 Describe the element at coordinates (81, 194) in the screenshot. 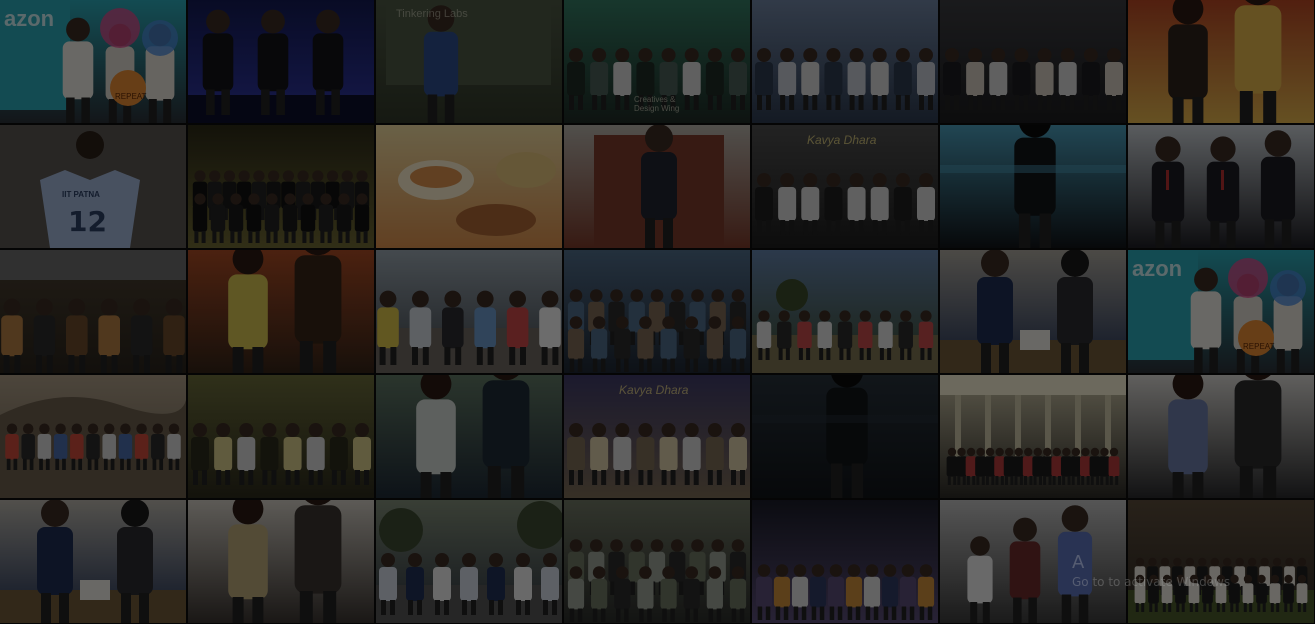

I see `tile-caption-jersey: IIT PATNA` at that location.